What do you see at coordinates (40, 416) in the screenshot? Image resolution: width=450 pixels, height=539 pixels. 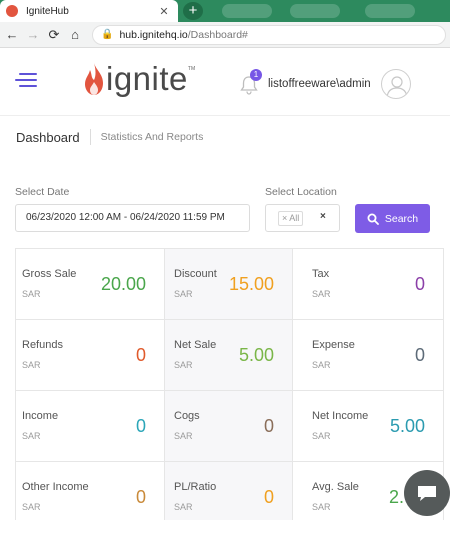 I see `stat-label: Income` at bounding box center [40, 416].